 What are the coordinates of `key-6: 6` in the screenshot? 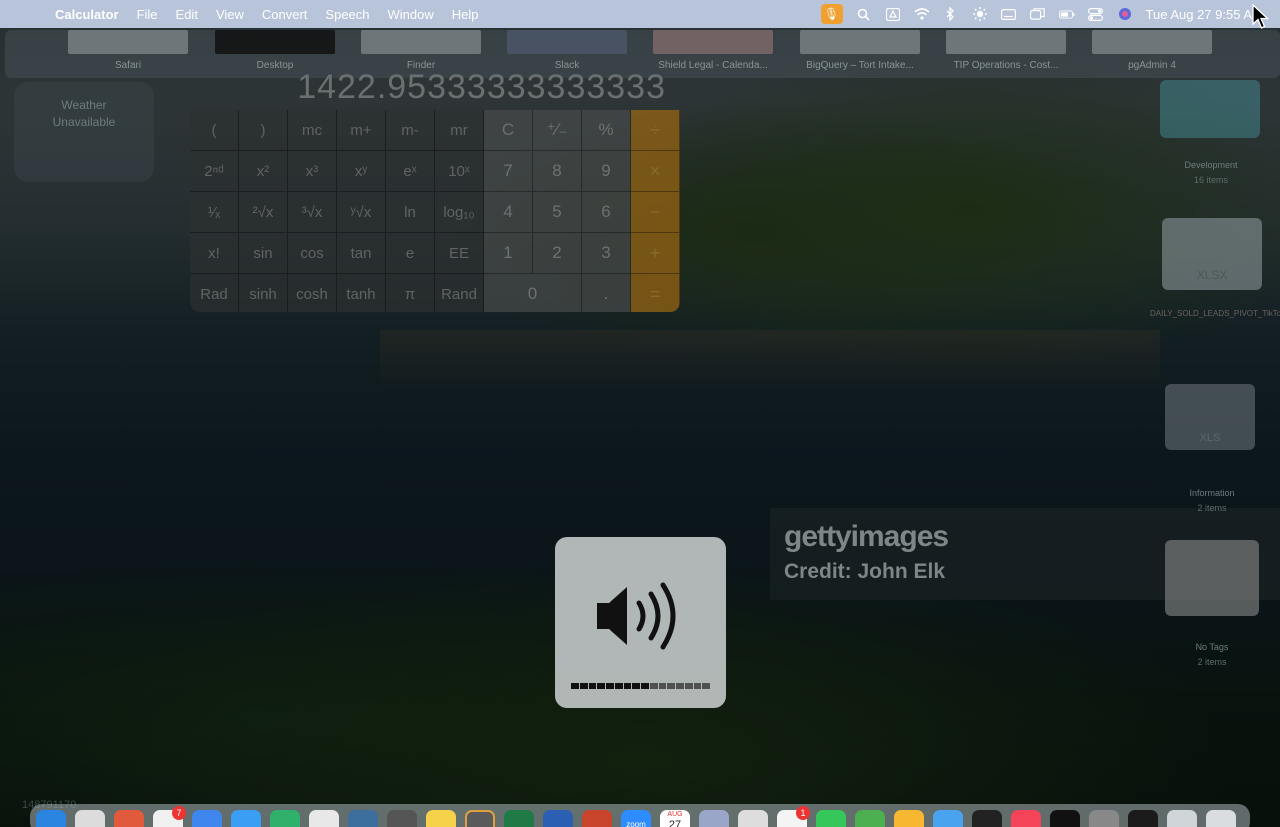 It's located at (606, 212).